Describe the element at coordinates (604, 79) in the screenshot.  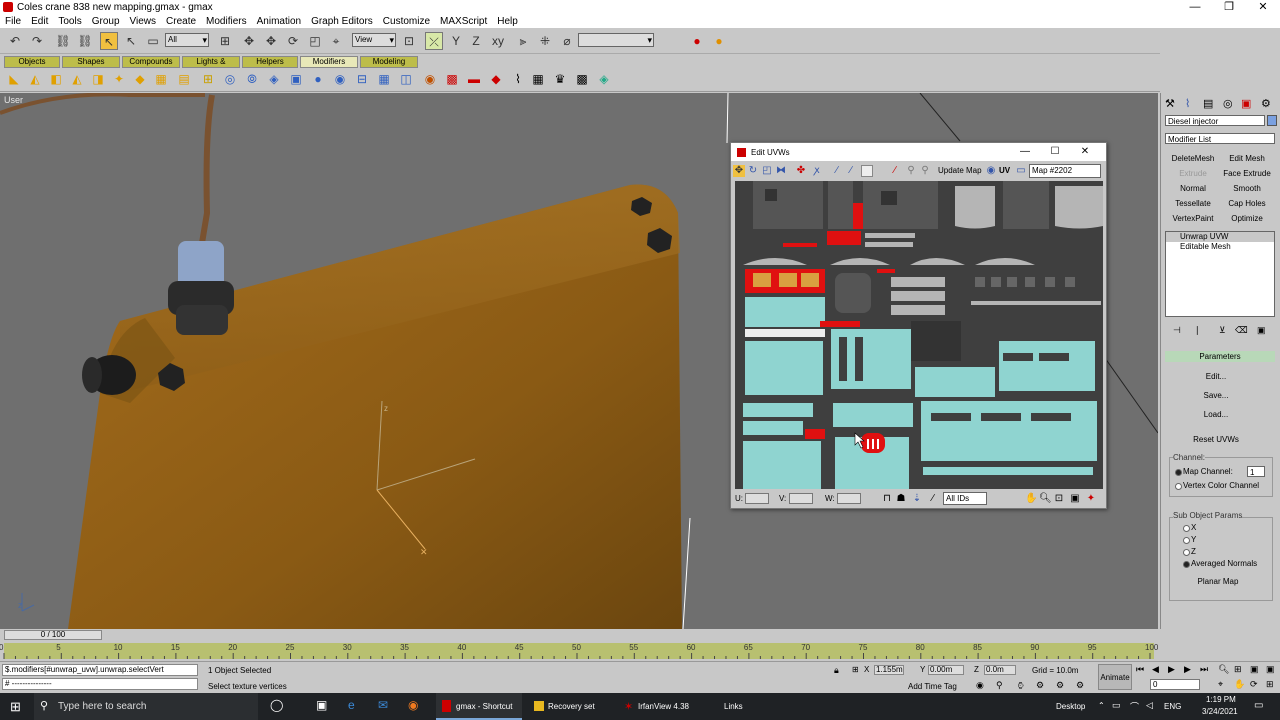
I see `material-icon: ◈` at that location.